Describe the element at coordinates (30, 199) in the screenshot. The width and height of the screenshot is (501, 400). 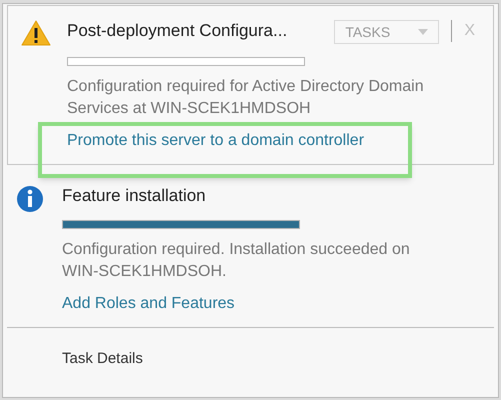
I see `info-icon` at that location.